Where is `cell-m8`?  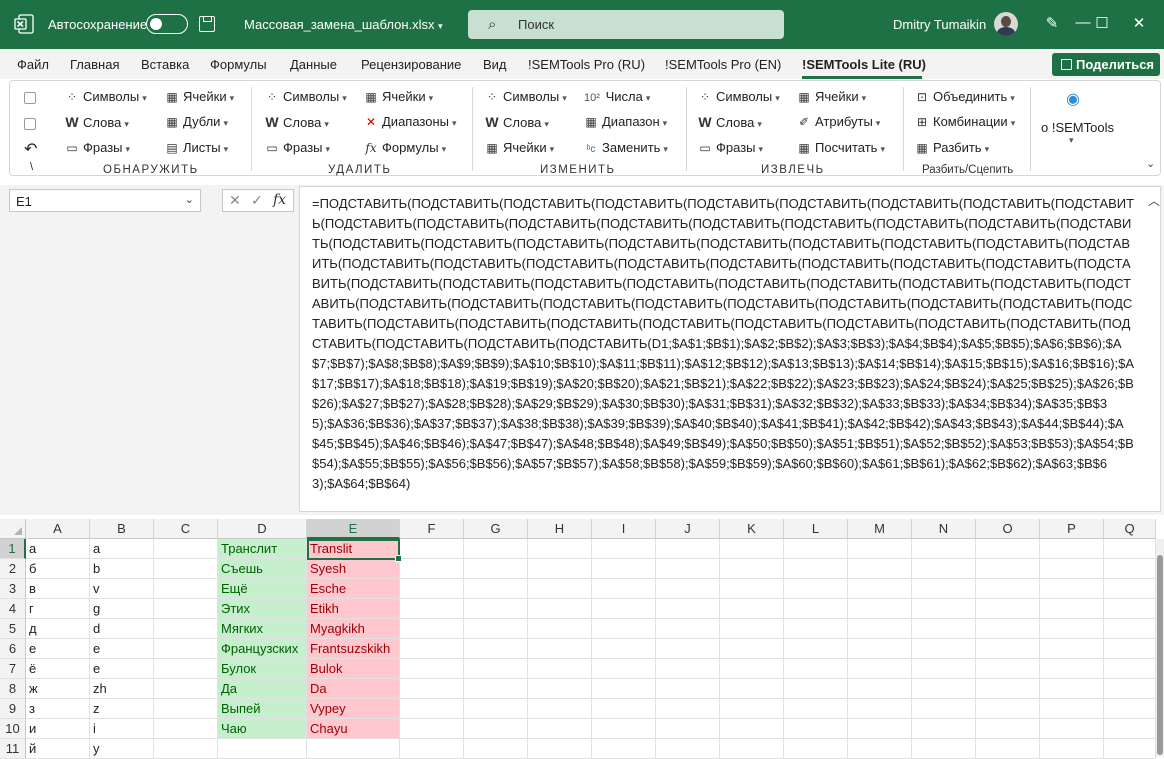 cell-m8 is located at coordinates (880, 689).